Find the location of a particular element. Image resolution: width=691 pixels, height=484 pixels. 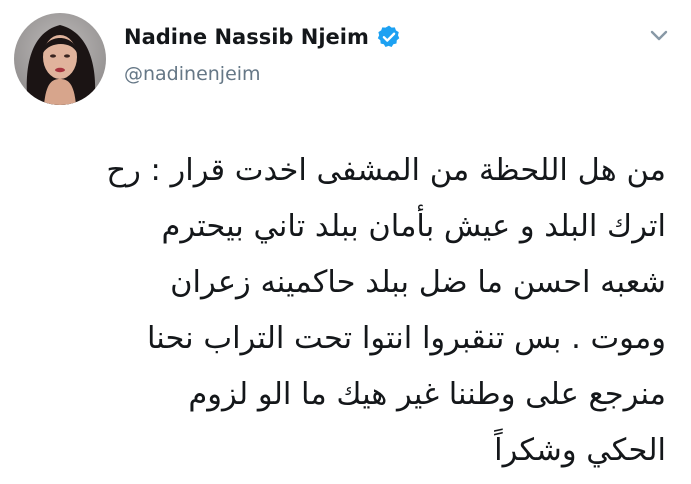

tweet-line: اترك البلد و عيش بأمان ببلد تاني بيحترم is located at coordinates (414, 226).